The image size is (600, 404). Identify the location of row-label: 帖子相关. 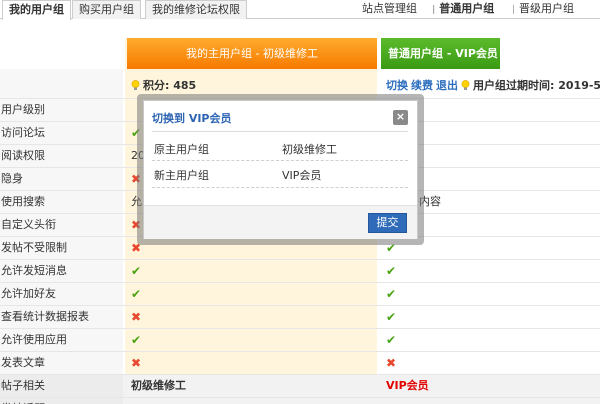
(61, 386).